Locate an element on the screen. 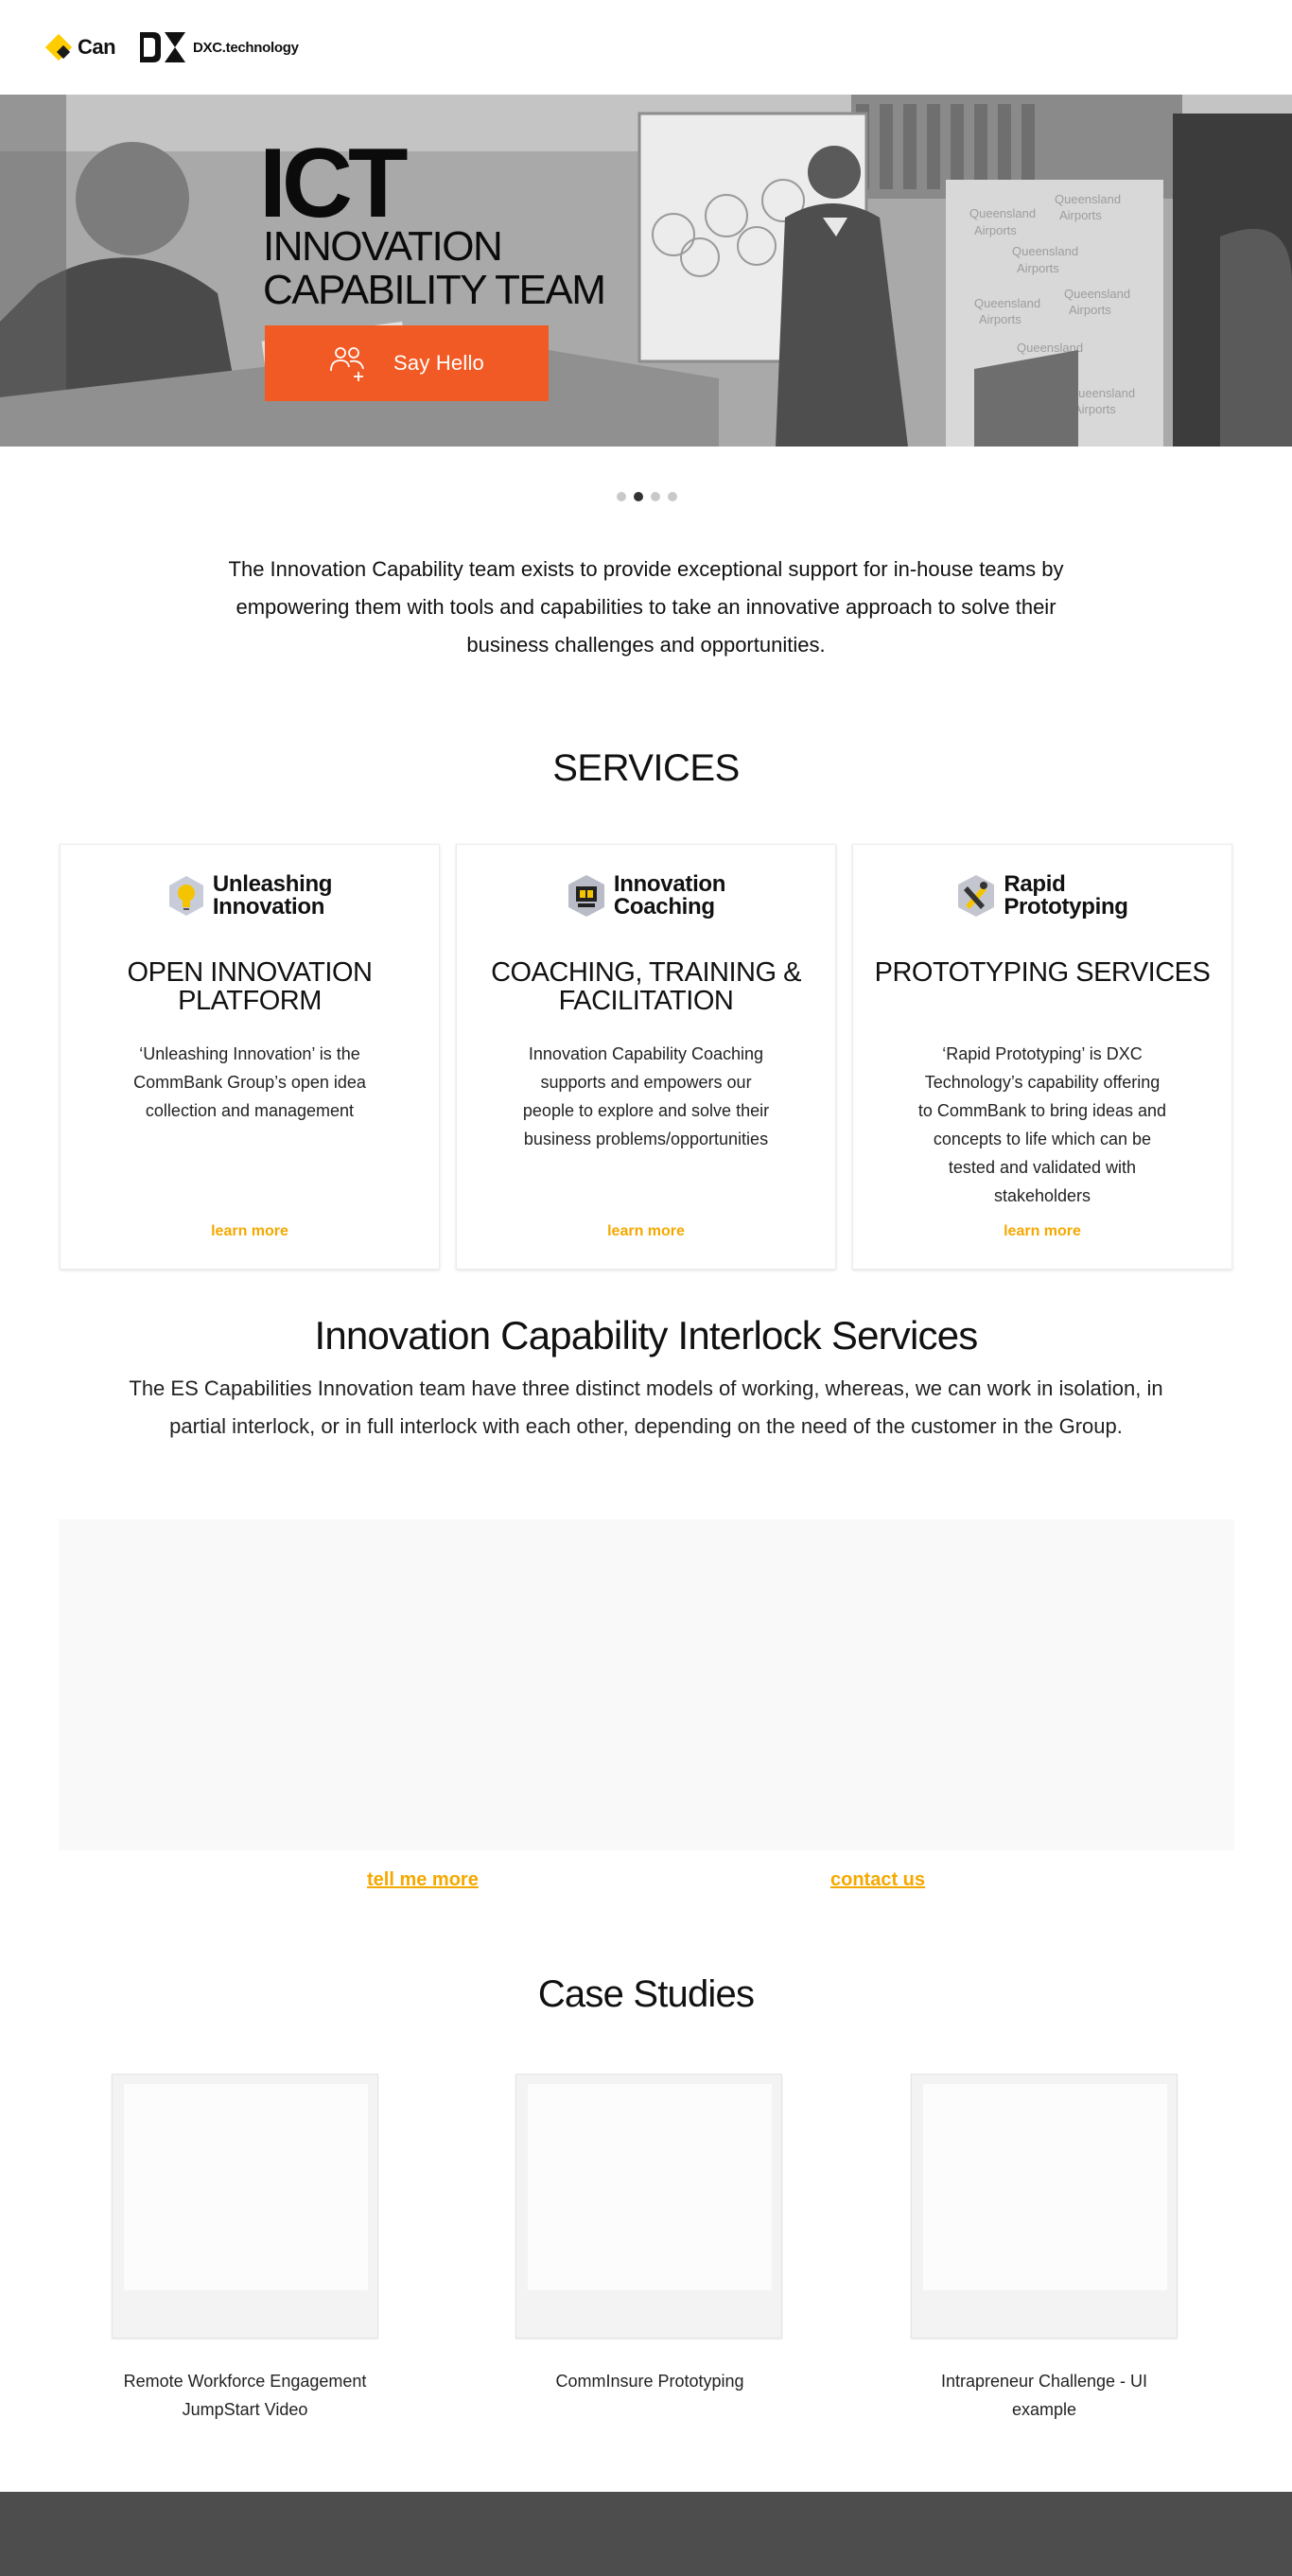  say-hello-button: Say Hello is located at coordinates (407, 363).